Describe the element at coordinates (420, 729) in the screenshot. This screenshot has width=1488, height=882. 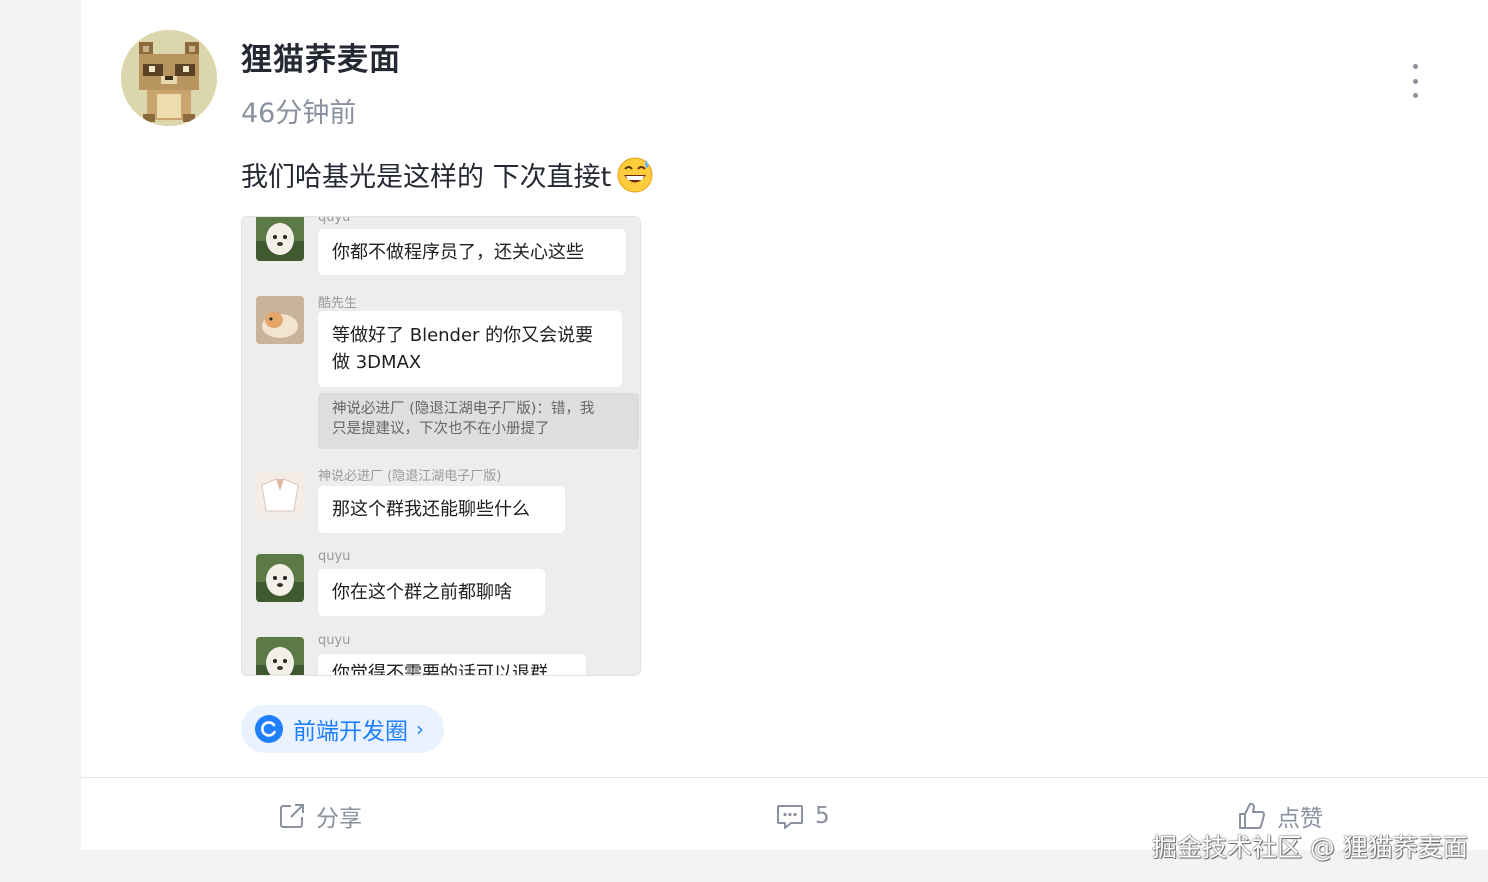
I see `chevron-right-icon: ›` at that location.